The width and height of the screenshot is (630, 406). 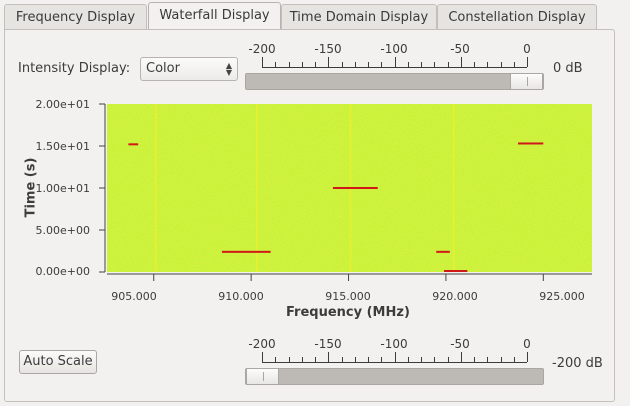 I want to click on bottom-slider-handle, so click(x=262, y=376).